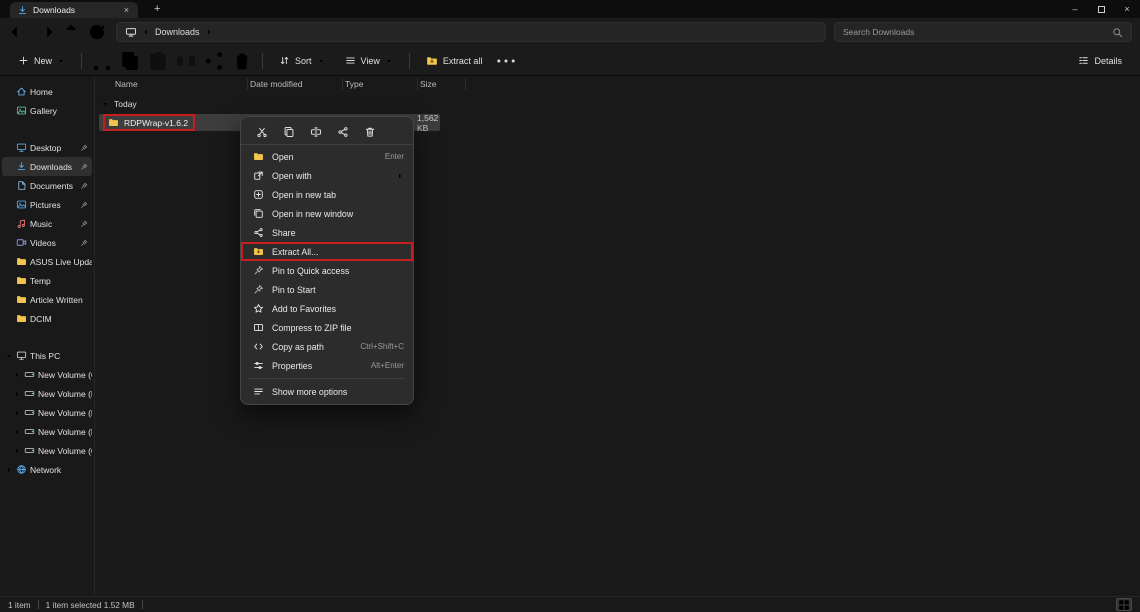 This screenshot has width=1140, height=612. I want to click on sidebar-item-downloads: Downloads, so click(47, 166).